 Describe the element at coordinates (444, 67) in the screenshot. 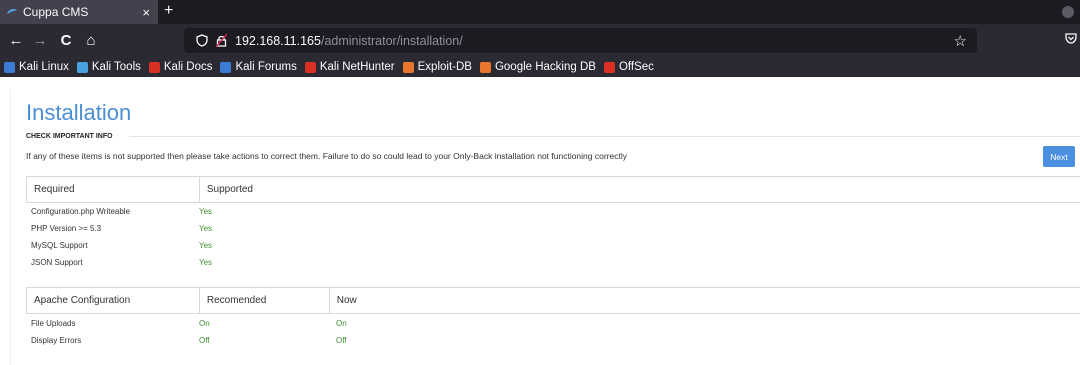

I see `bookmark-label: Exploit-DB` at that location.